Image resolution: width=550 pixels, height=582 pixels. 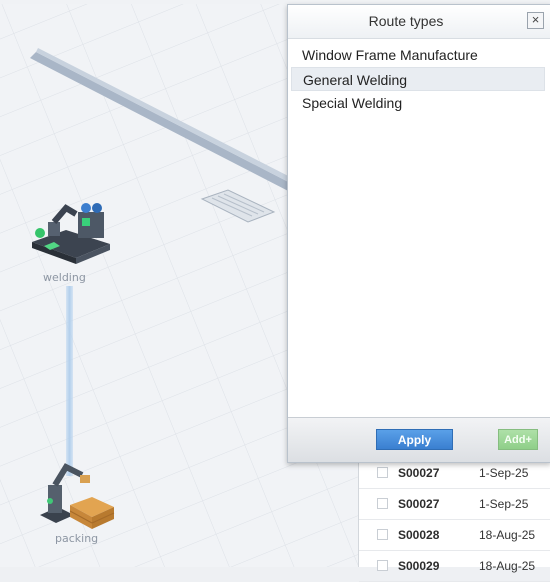 I want to click on dialog-titlebar: Route types ×, so click(x=419, y=22).